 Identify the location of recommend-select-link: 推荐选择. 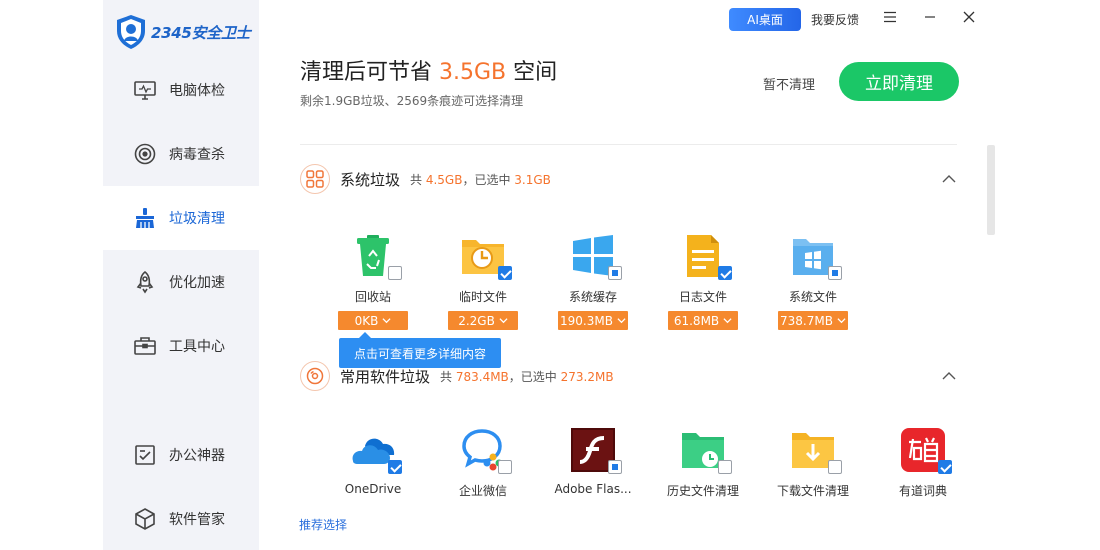
(323, 524).